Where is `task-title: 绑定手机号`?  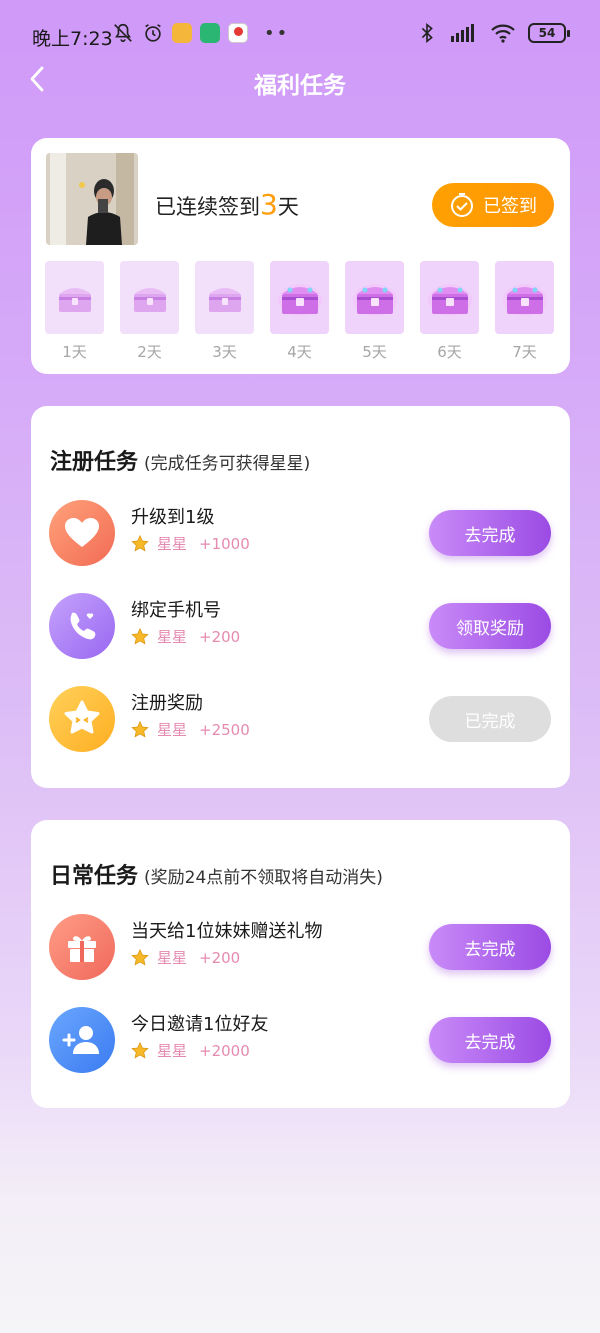 task-title: 绑定手机号 is located at coordinates (176, 610).